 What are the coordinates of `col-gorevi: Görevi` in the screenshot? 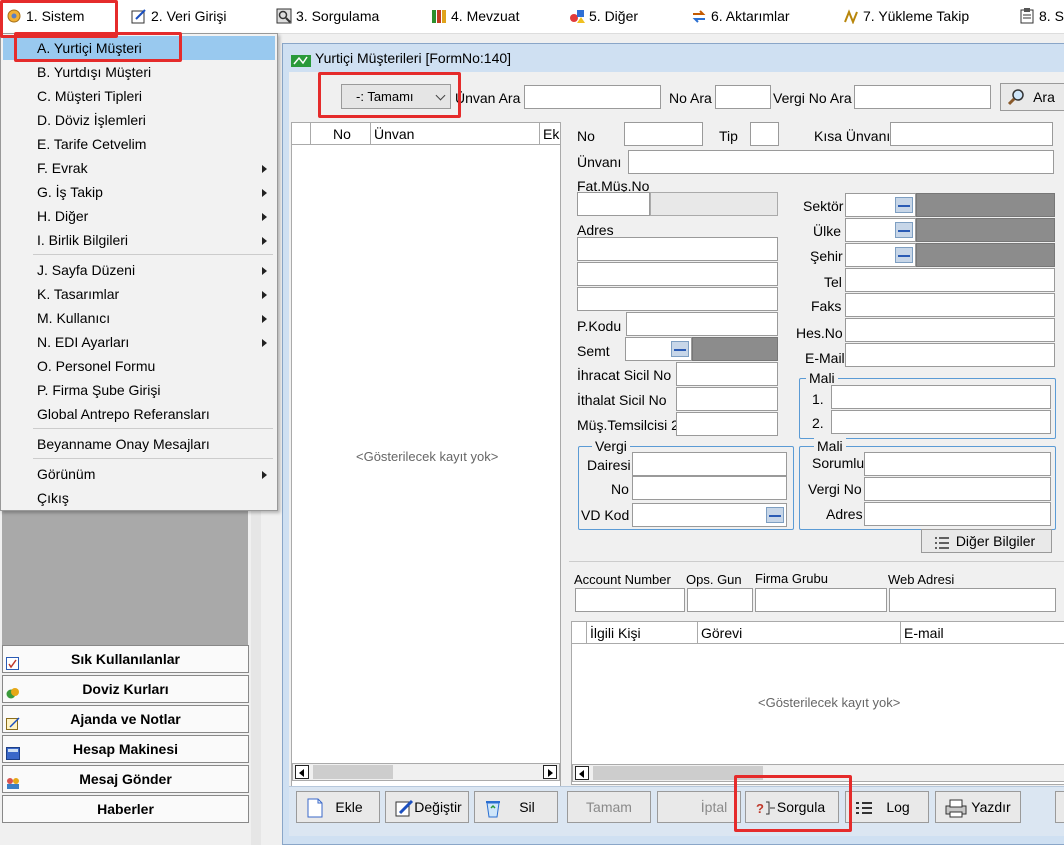 It's located at (799, 633).